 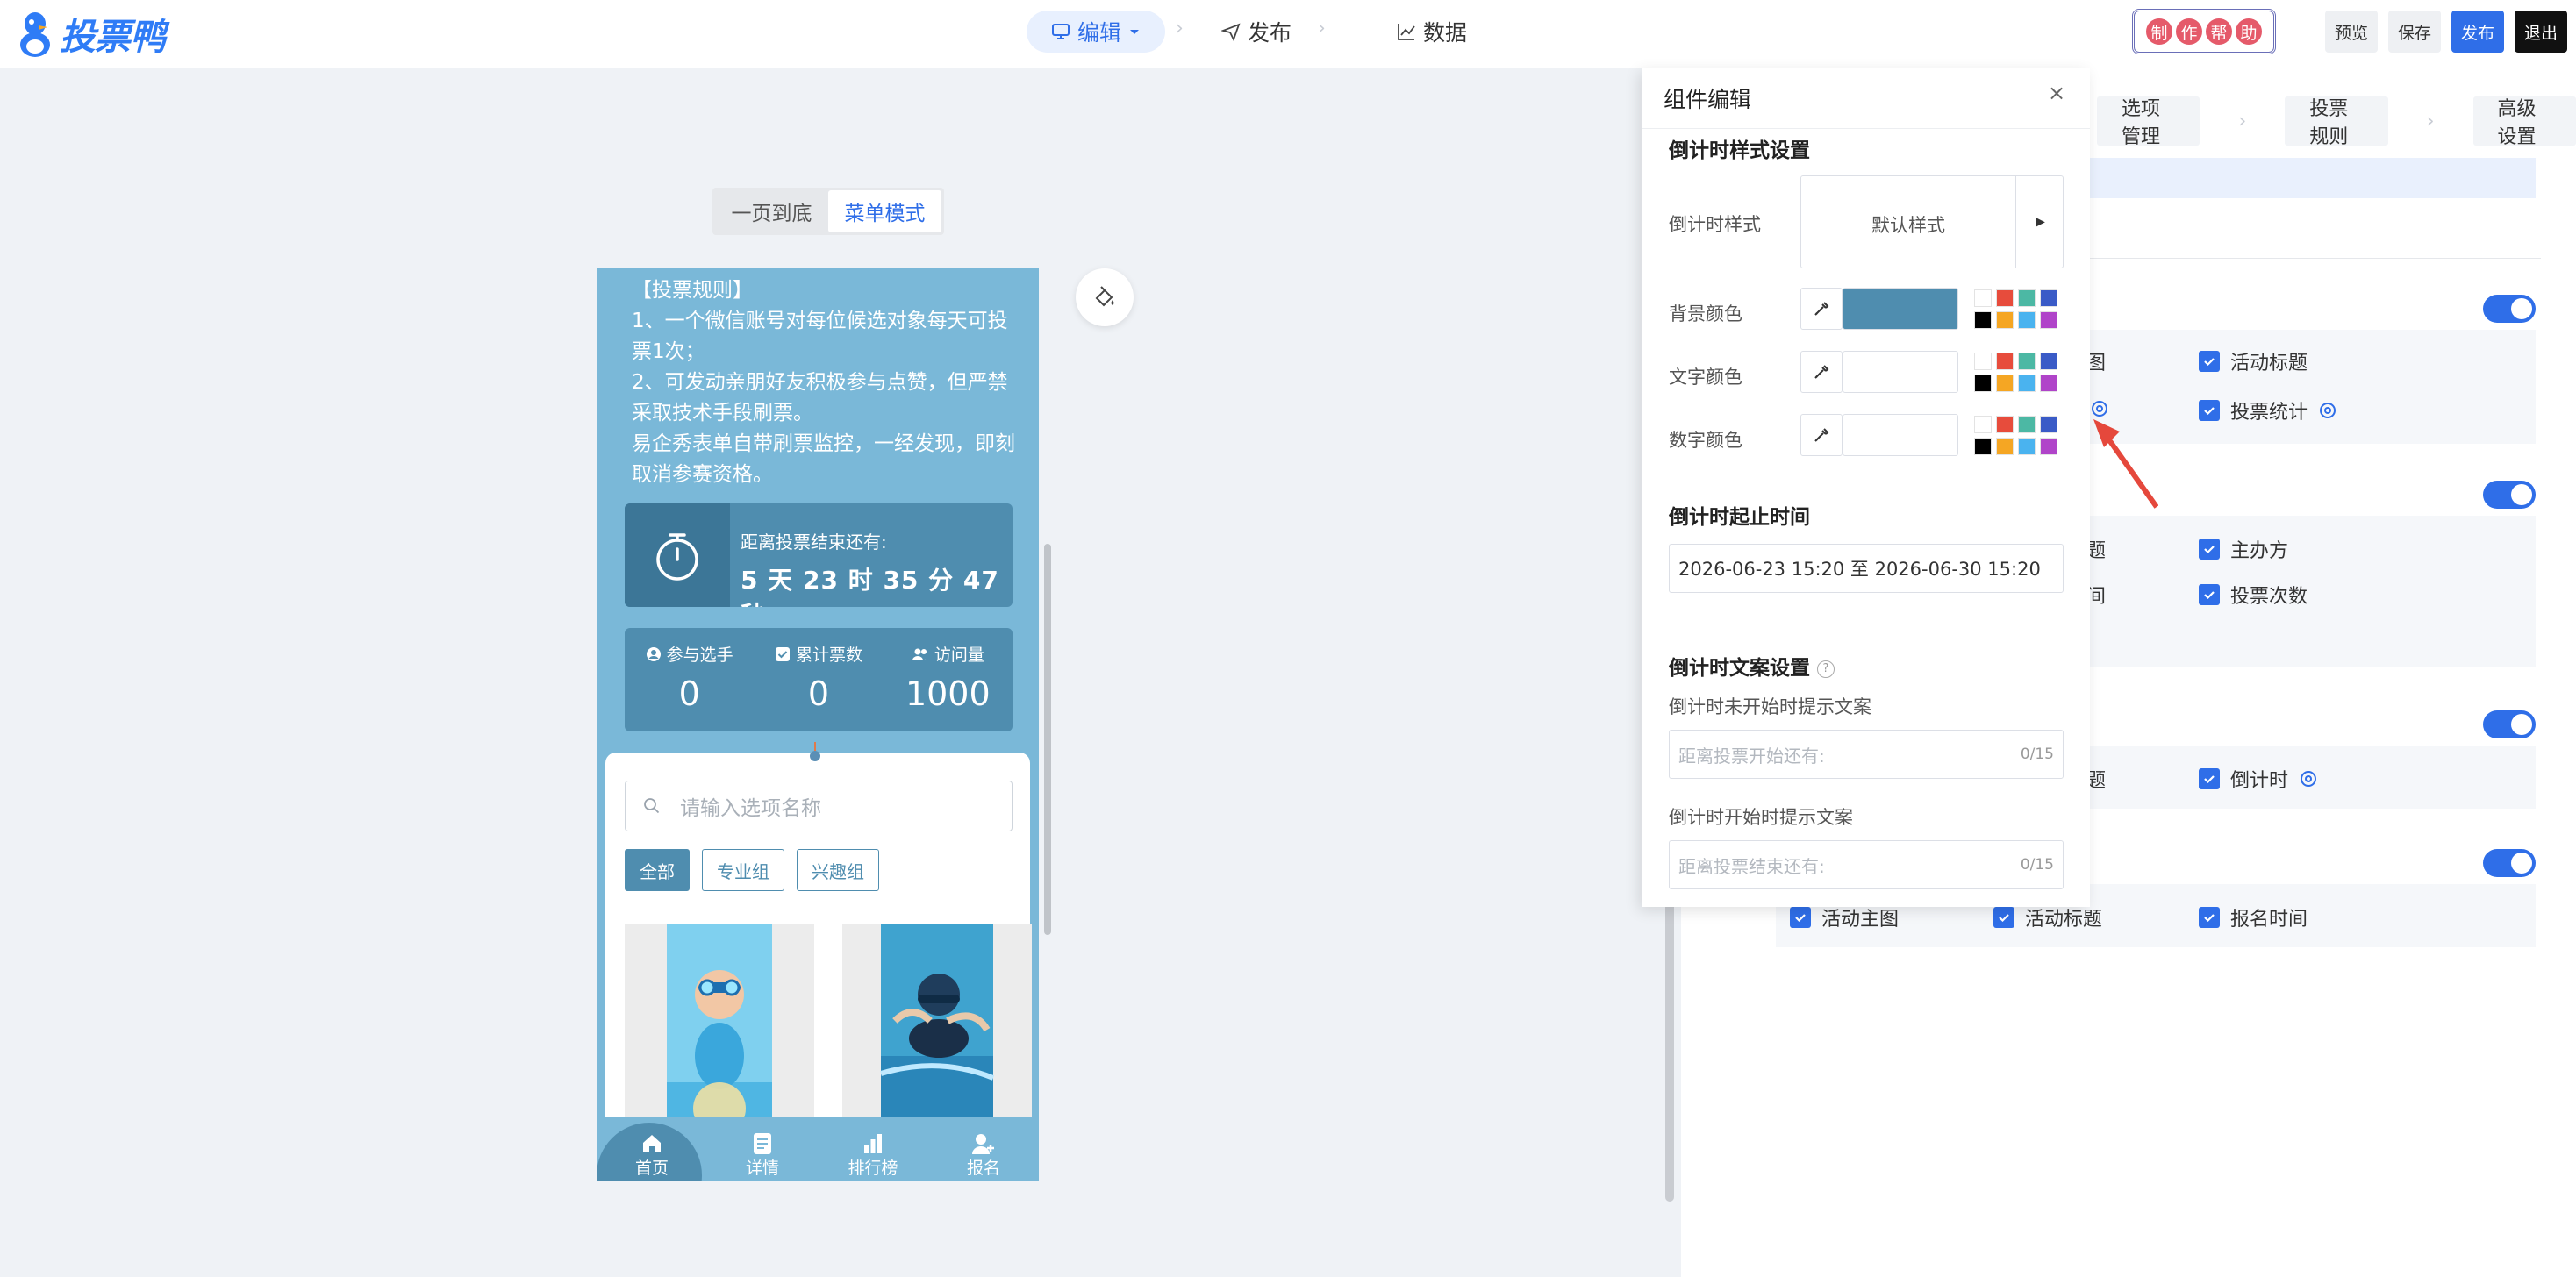 I want to click on preview-button: 预览, so click(x=2351, y=32).